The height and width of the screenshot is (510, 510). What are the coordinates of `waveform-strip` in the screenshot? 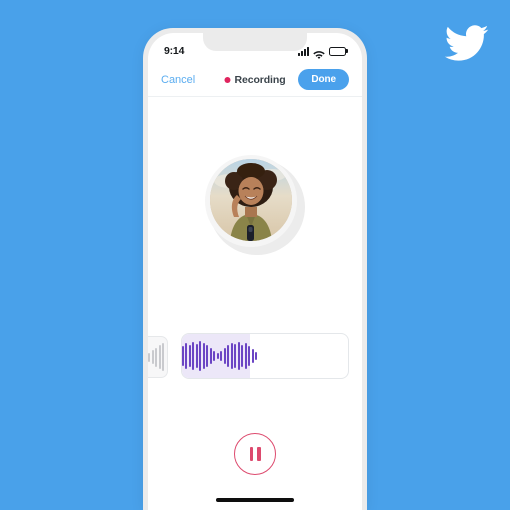 It's located at (255, 358).